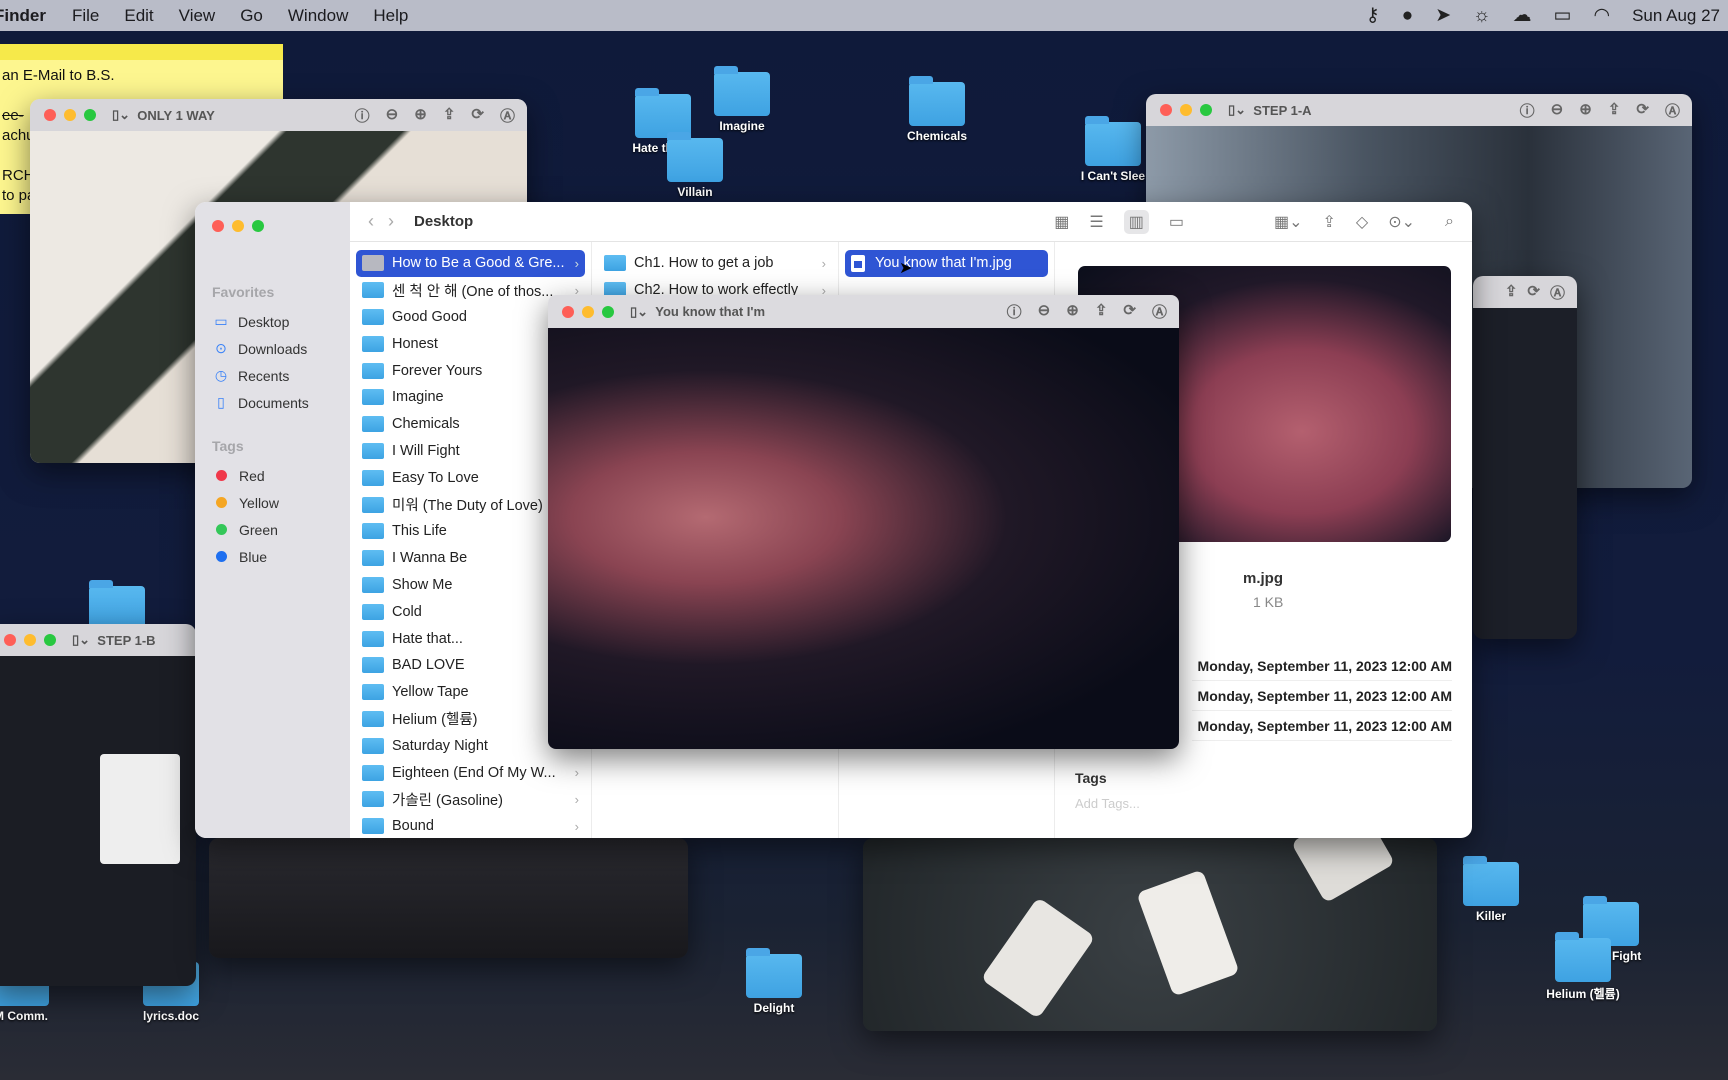 The height and width of the screenshot is (1080, 1728). Describe the element at coordinates (1176, 222) in the screenshot. I see `gallery-view-icon: ▭` at that location.